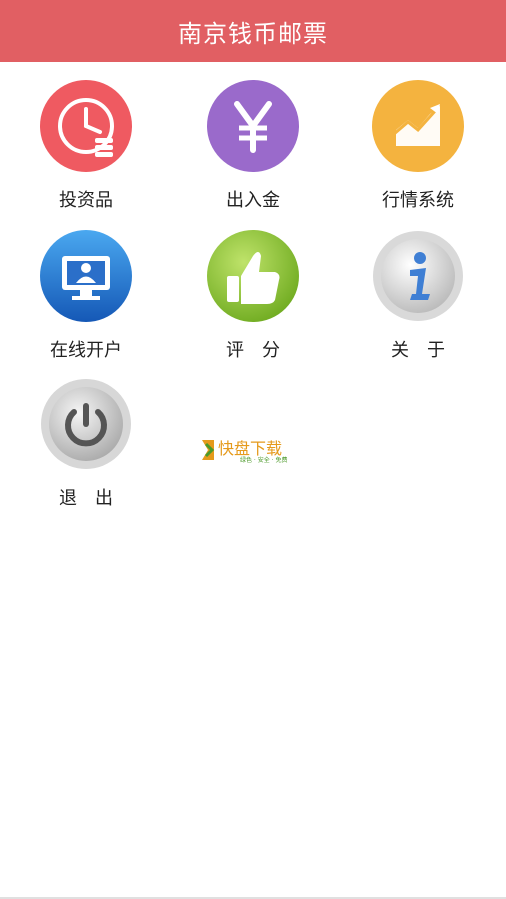 The height and width of the screenshot is (899, 506). What do you see at coordinates (253, 200) in the screenshot?
I see `menu-label-funds: 出入金` at bounding box center [253, 200].